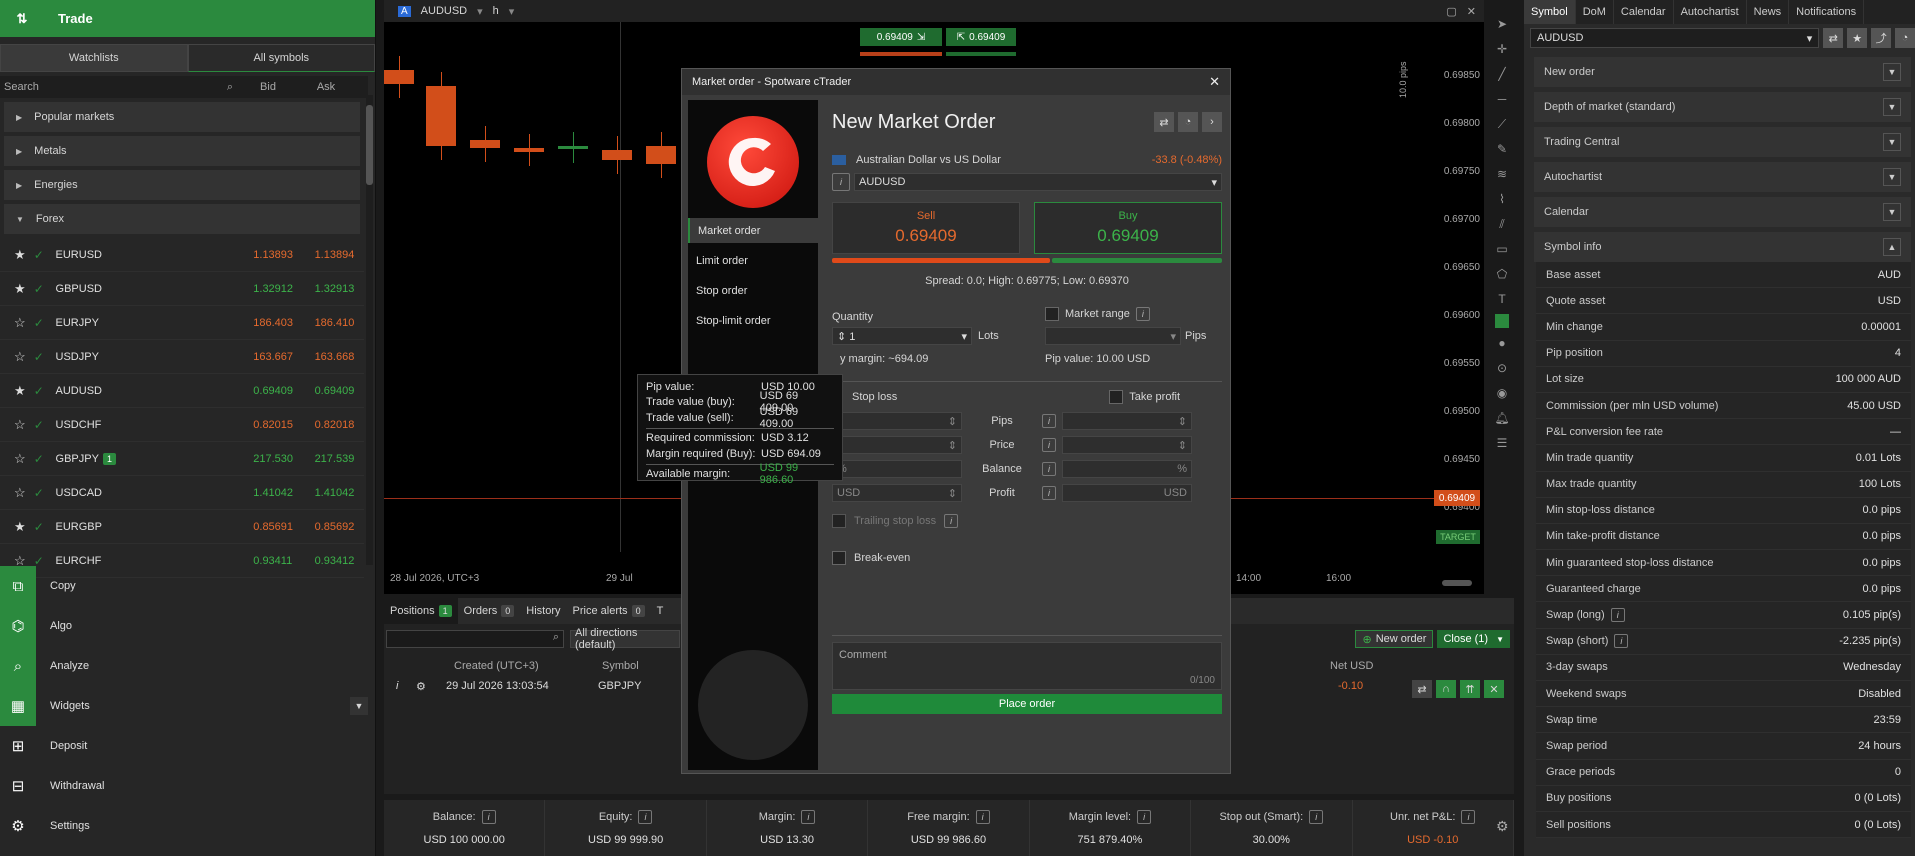  I want to click on symbol-row: ★ ✓ GBPUSD 1.32912 1.32913, so click(182, 289).